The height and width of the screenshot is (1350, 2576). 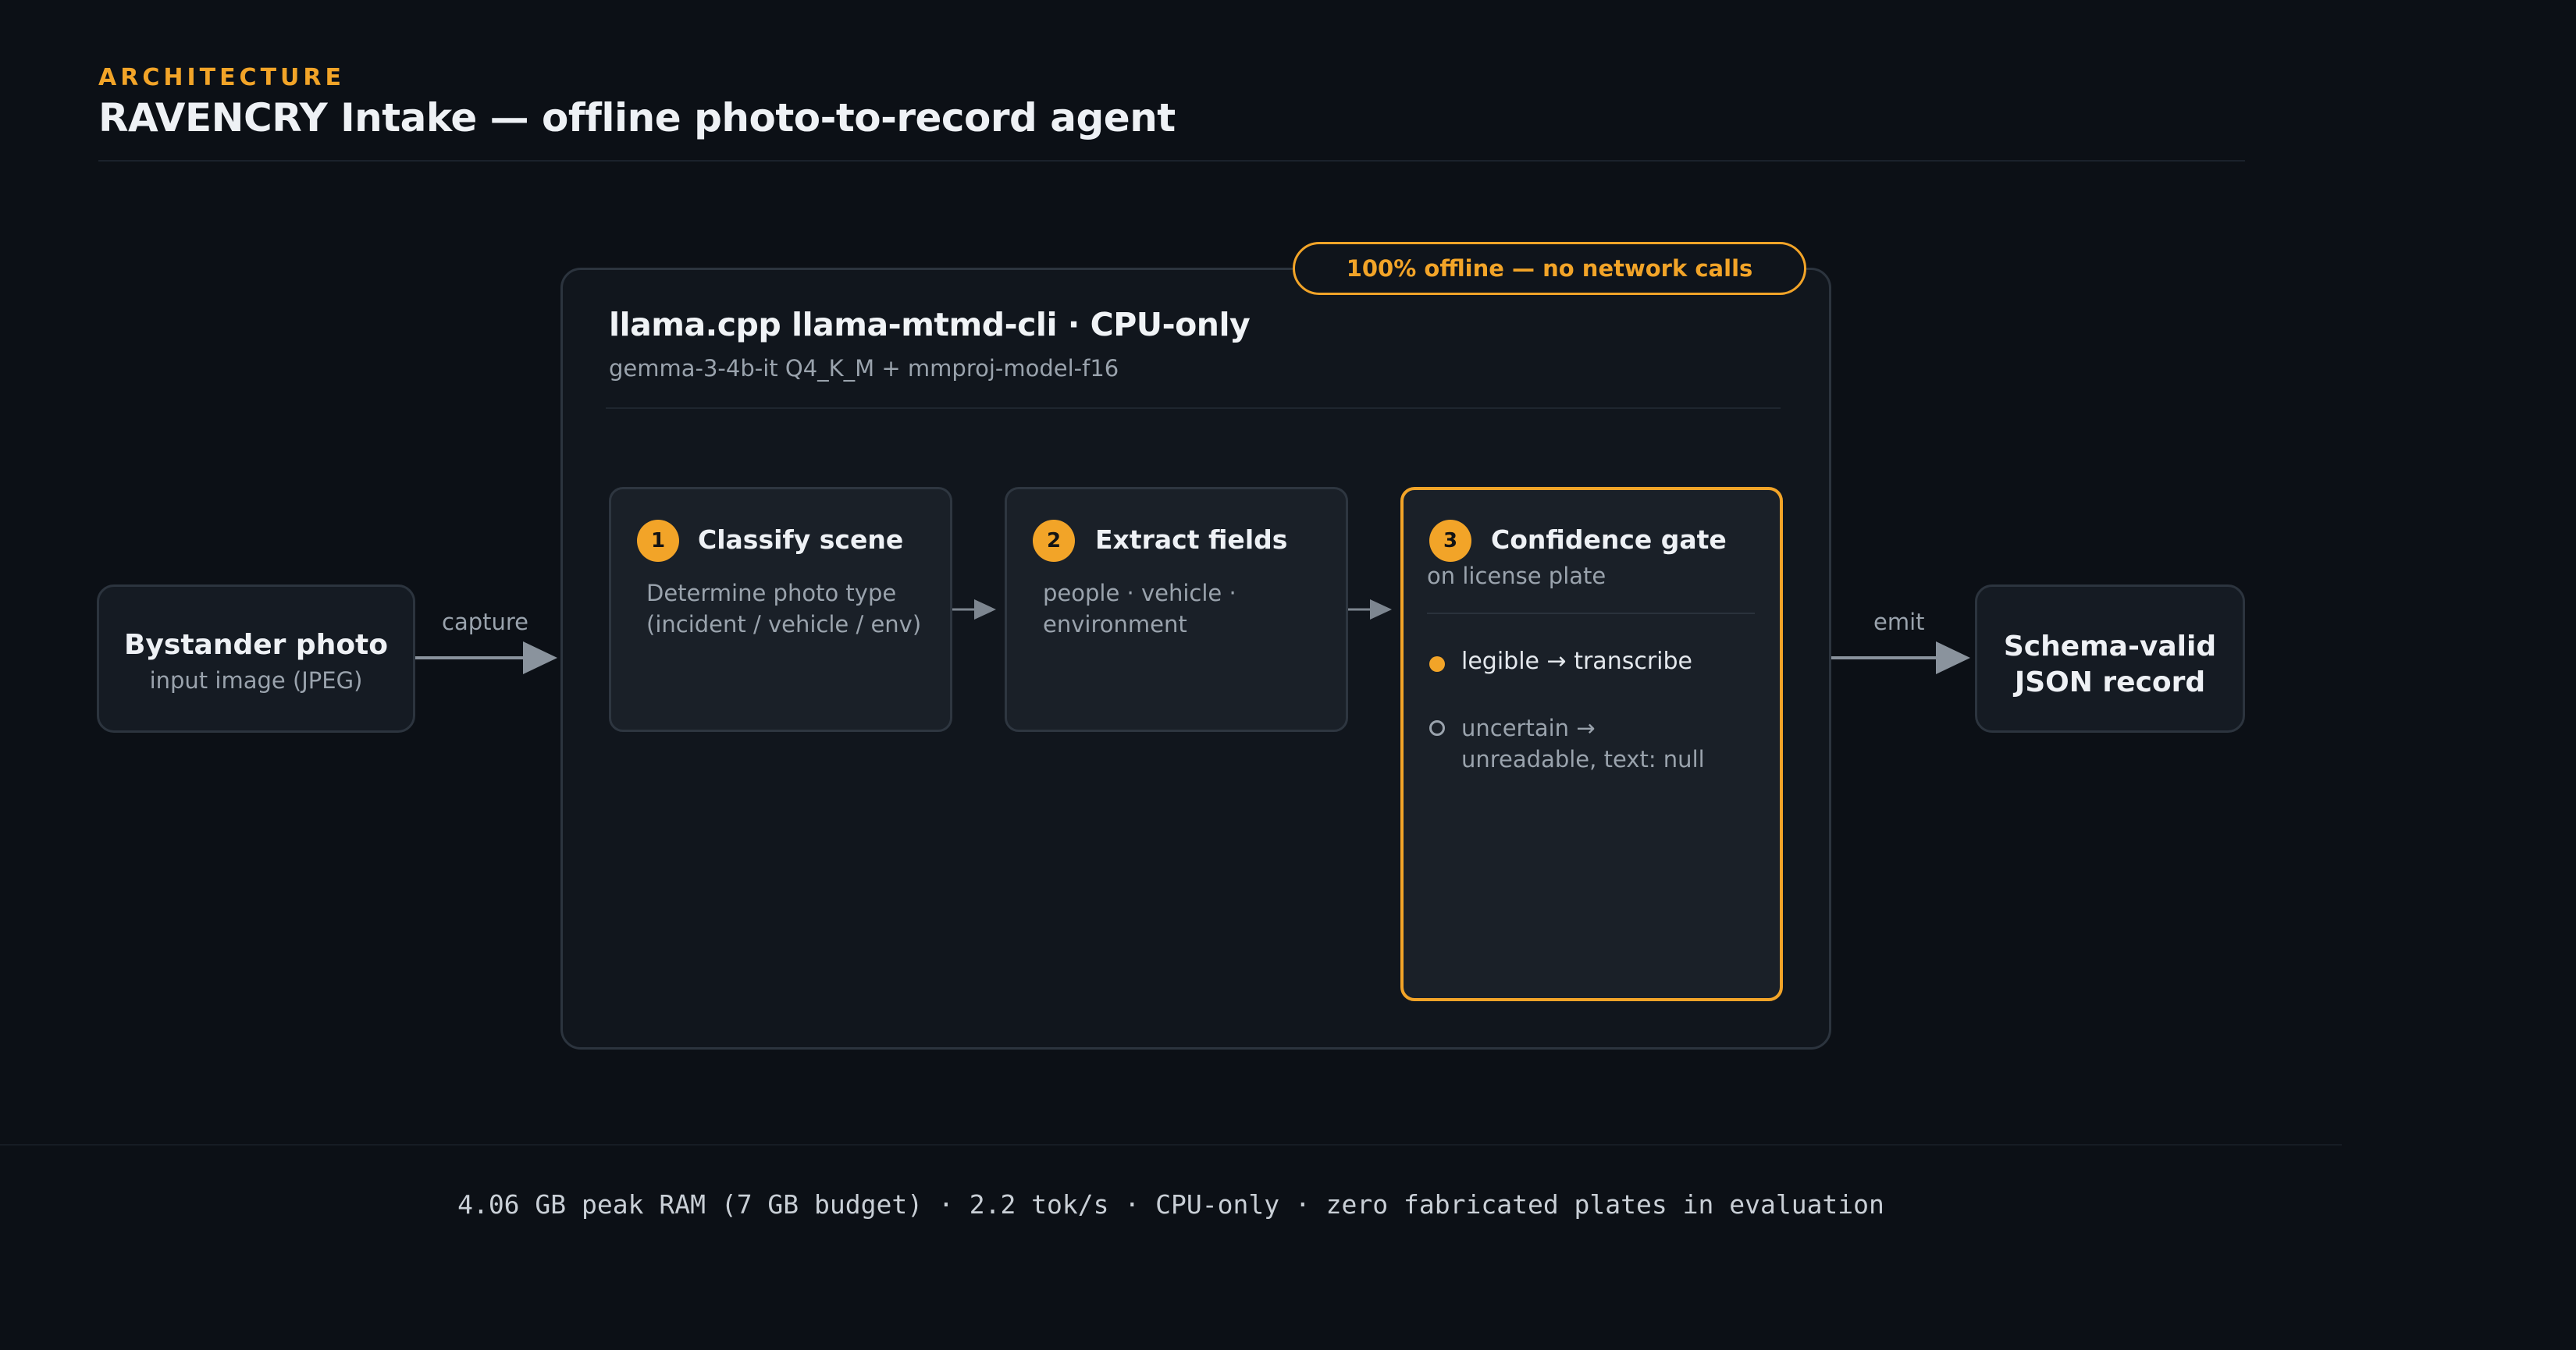 What do you see at coordinates (1900, 657) in the screenshot?
I see `arrow-emit` at bounding box center [1900, 657].